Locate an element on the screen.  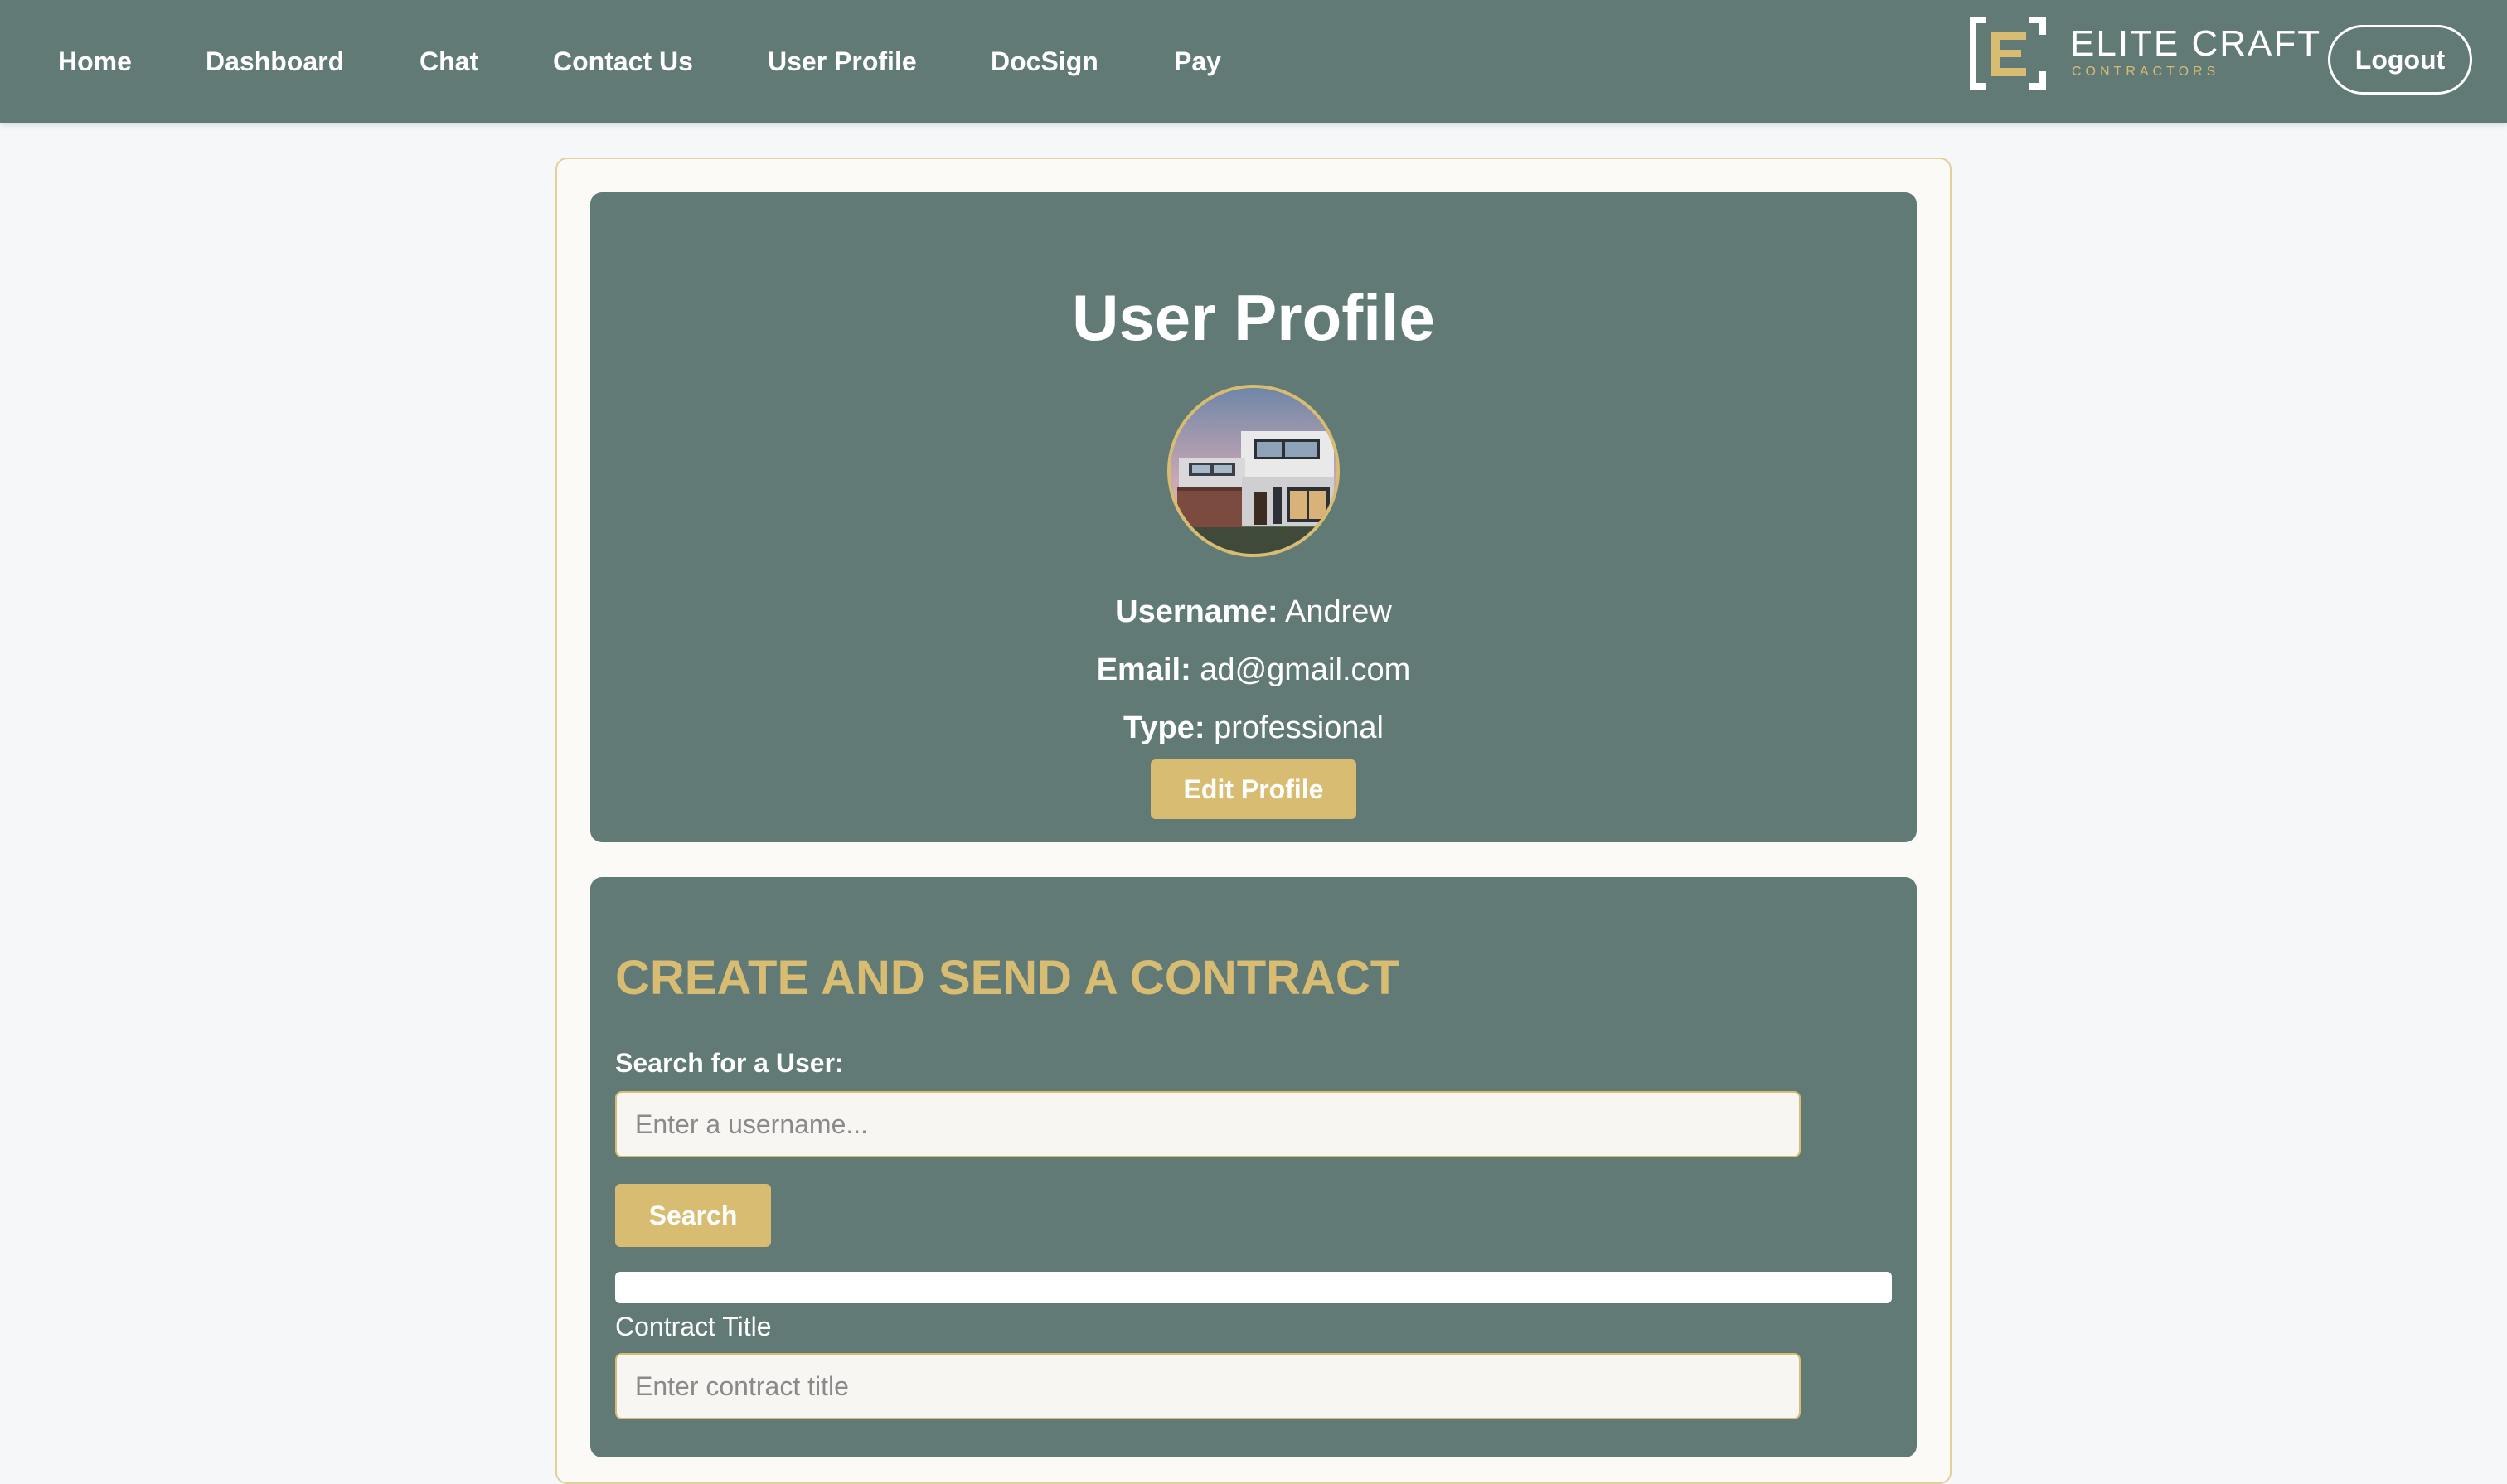
nav-item-chat: Chat is located at coordinates (448, 61).